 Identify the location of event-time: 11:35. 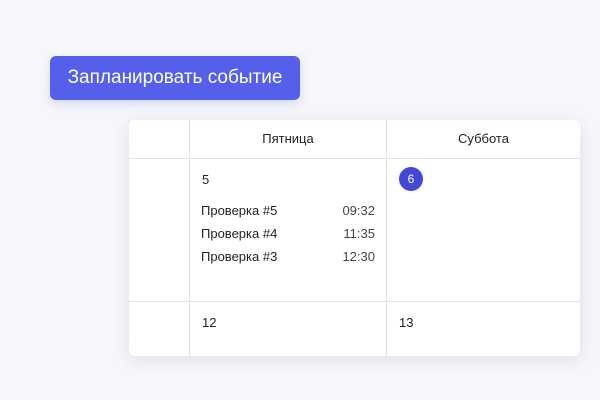
(359, 233).